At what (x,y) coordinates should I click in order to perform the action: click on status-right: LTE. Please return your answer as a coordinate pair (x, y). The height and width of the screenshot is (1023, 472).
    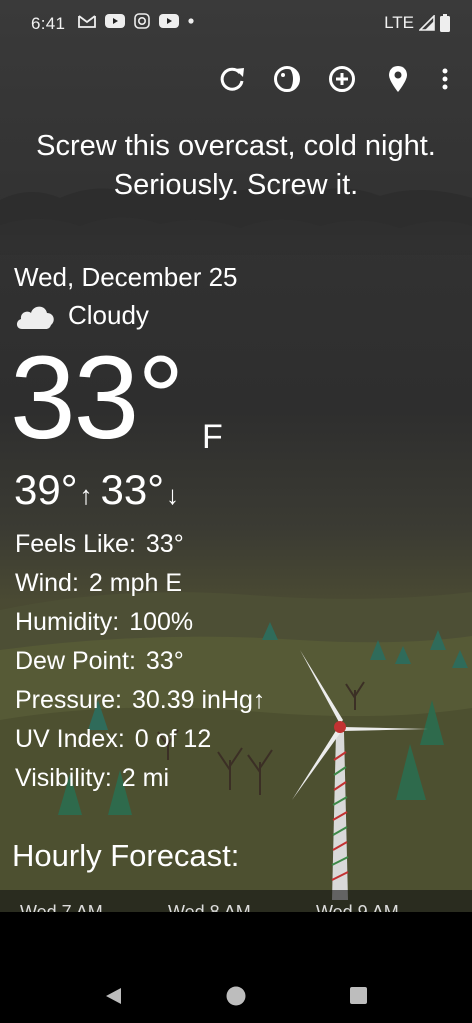
    Looking at the image, I should click on (417, 23).